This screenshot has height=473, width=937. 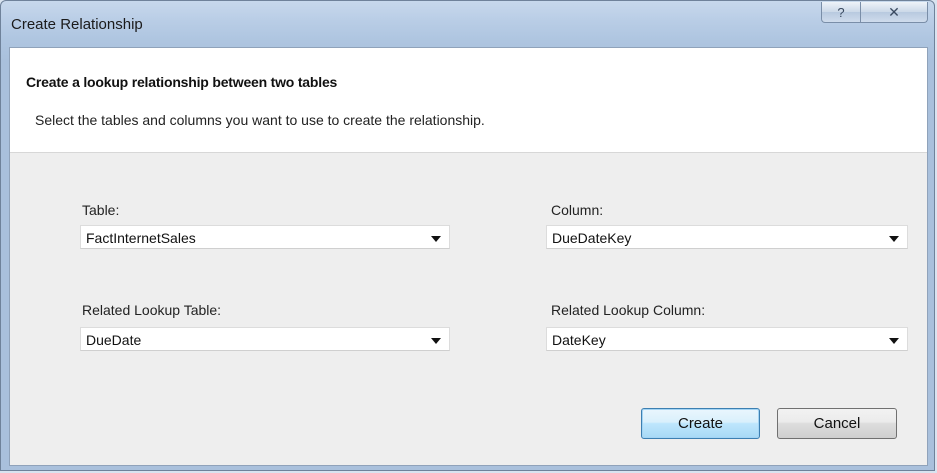 What do you see at coordinates (265, 237) in the screenshot?
I see `table-dropdown: FactInternetSales` at bounding box center [265, 237].